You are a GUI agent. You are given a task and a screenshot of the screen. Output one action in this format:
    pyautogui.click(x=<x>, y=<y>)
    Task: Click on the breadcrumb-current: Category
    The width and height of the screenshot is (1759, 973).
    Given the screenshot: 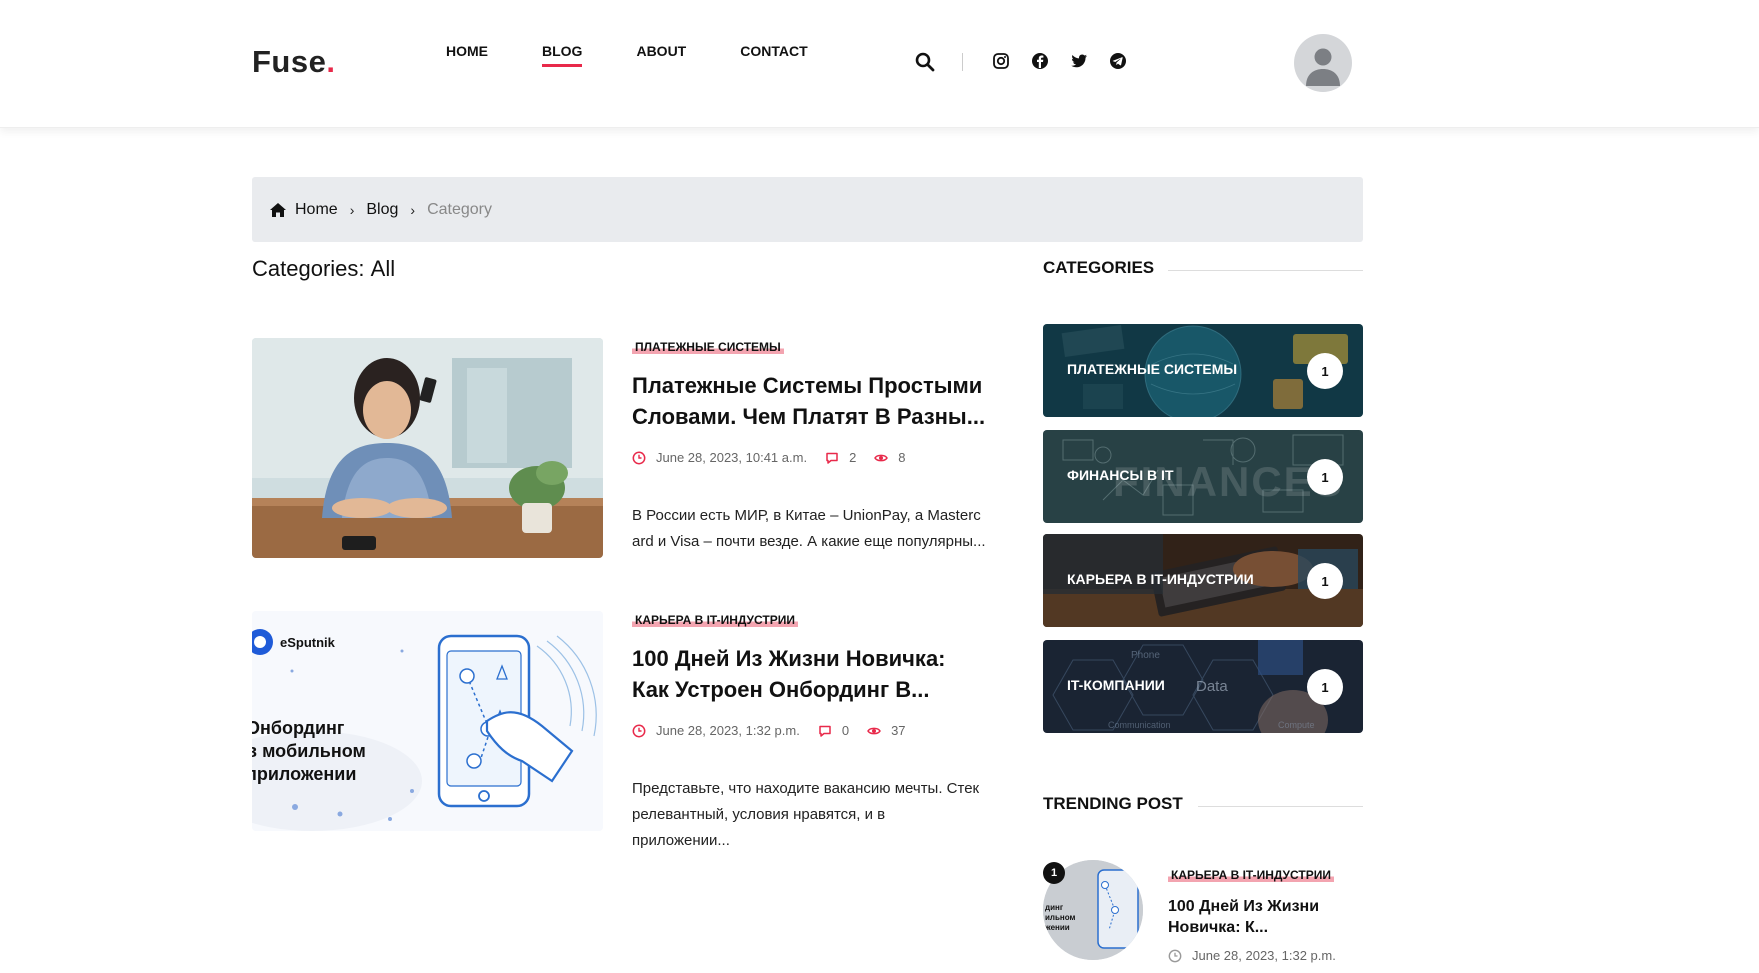 What is the action you would take?
    pyautogui.click(x=459, y=209)
    